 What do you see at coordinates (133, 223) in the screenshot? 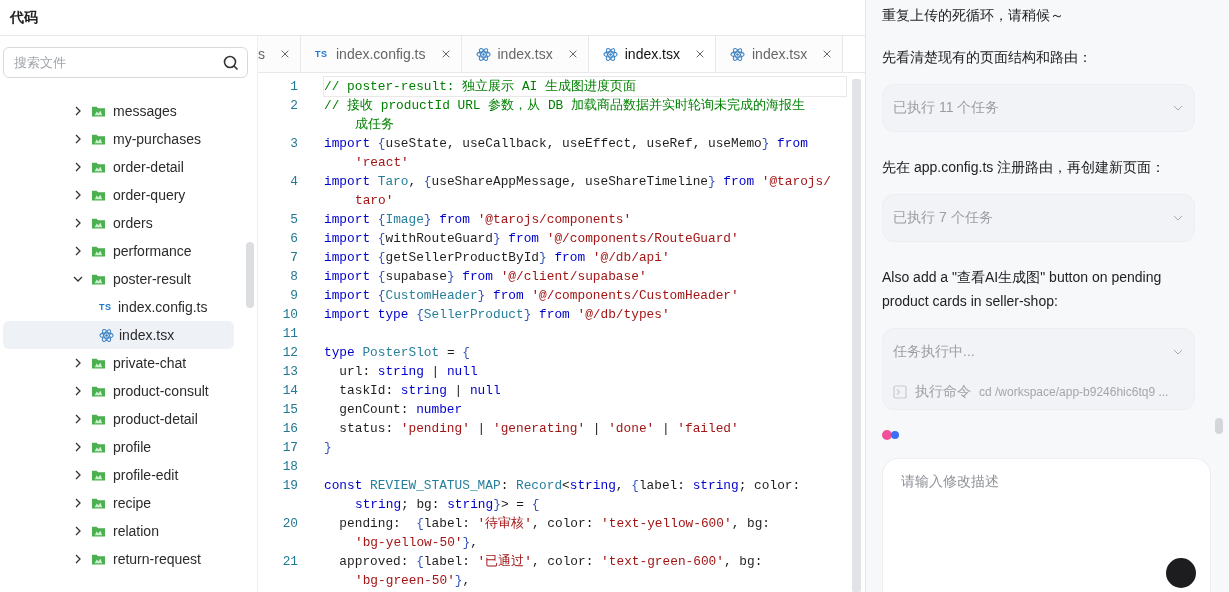
I see `tree-label: orders` at bounding box center [133, 223].